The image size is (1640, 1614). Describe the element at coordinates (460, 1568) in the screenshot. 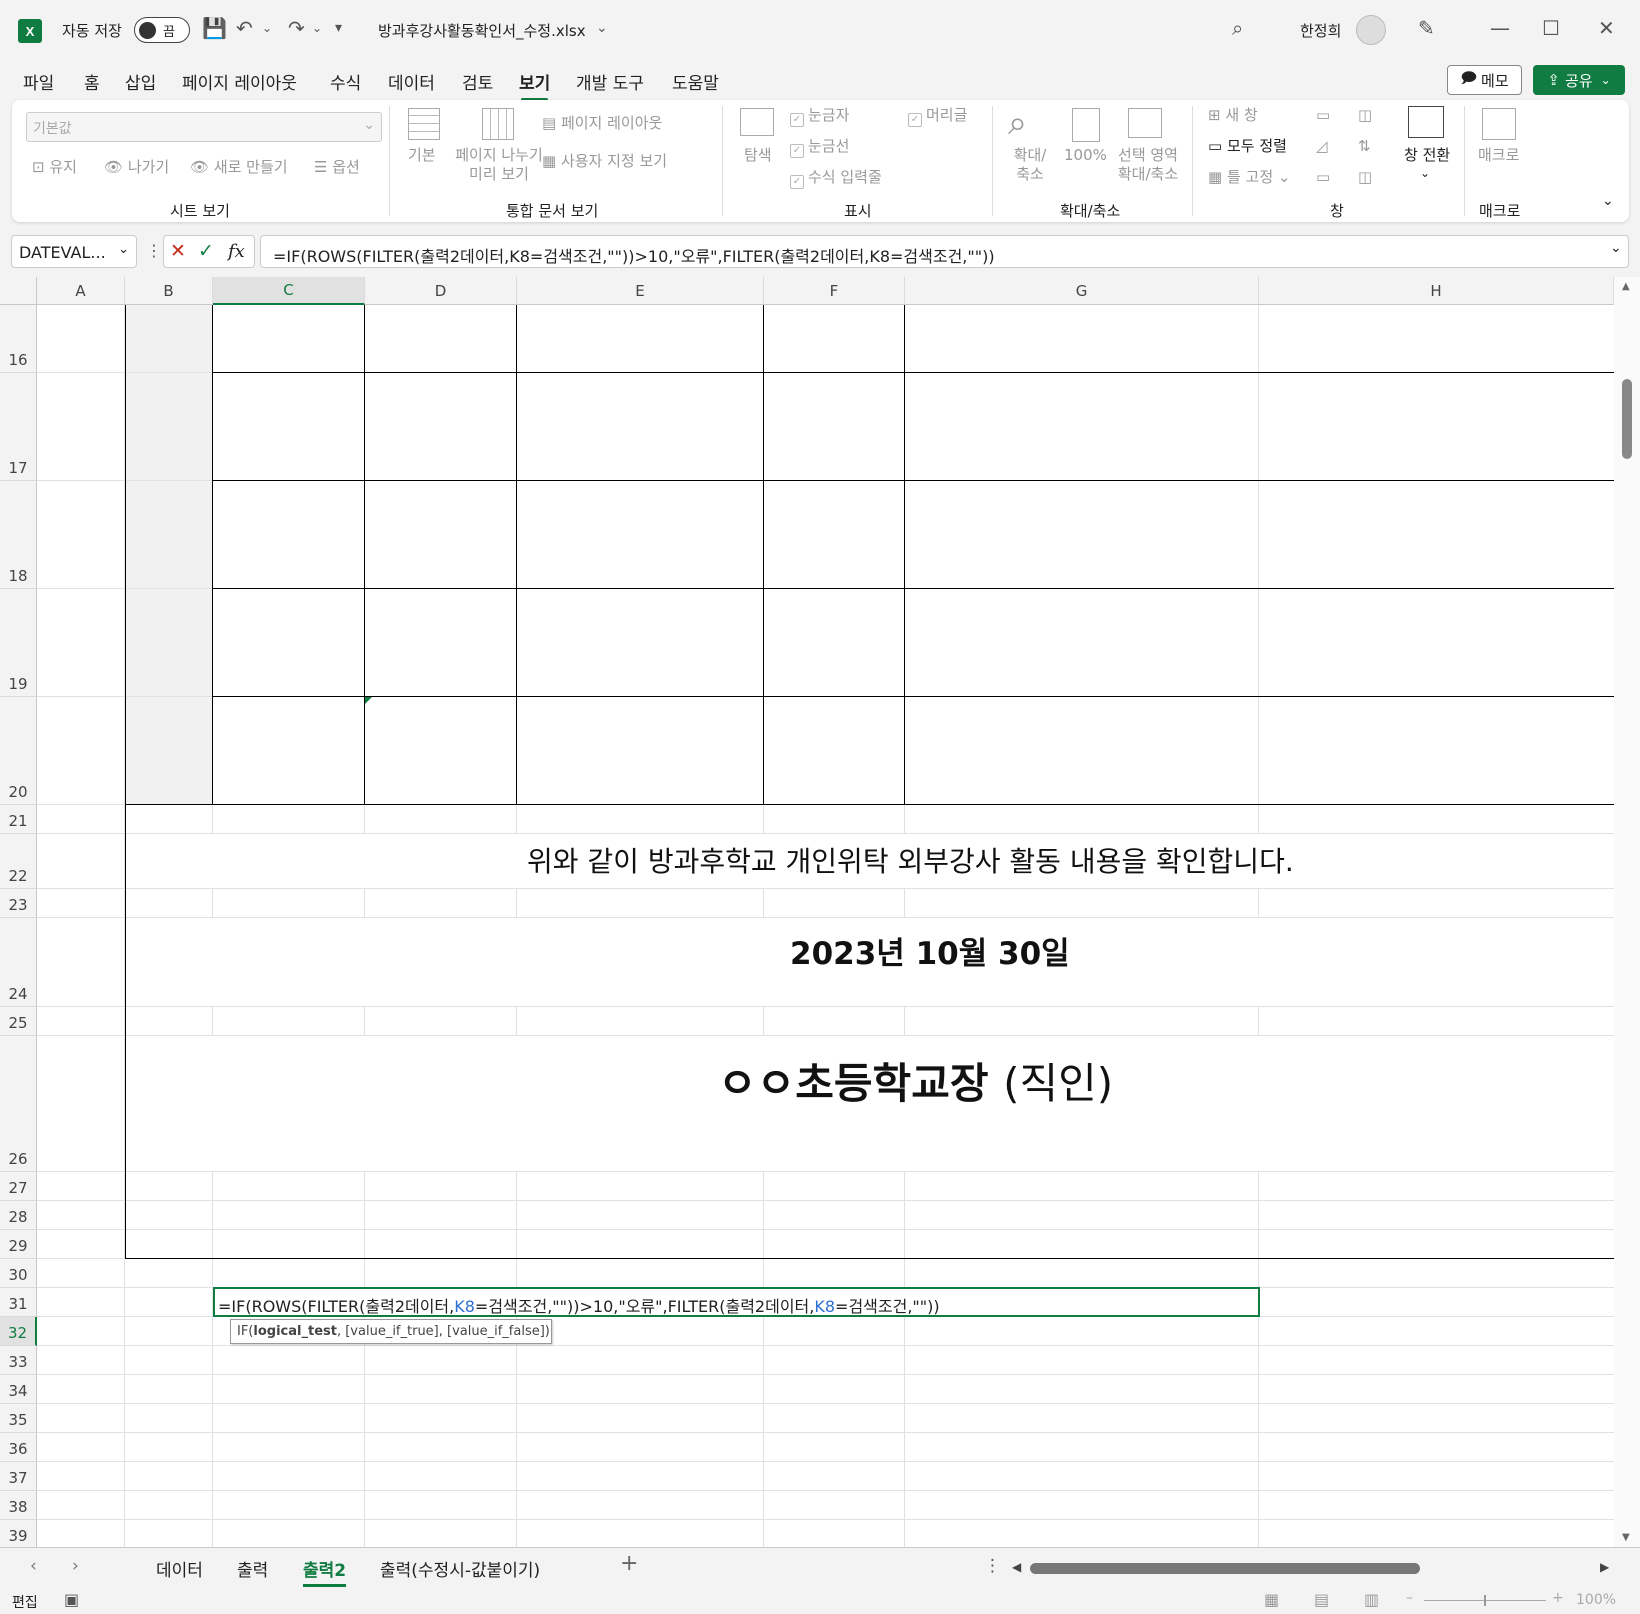

I see `tab-output-paste-values: 출력(수정시-값붙이기)` at that location.